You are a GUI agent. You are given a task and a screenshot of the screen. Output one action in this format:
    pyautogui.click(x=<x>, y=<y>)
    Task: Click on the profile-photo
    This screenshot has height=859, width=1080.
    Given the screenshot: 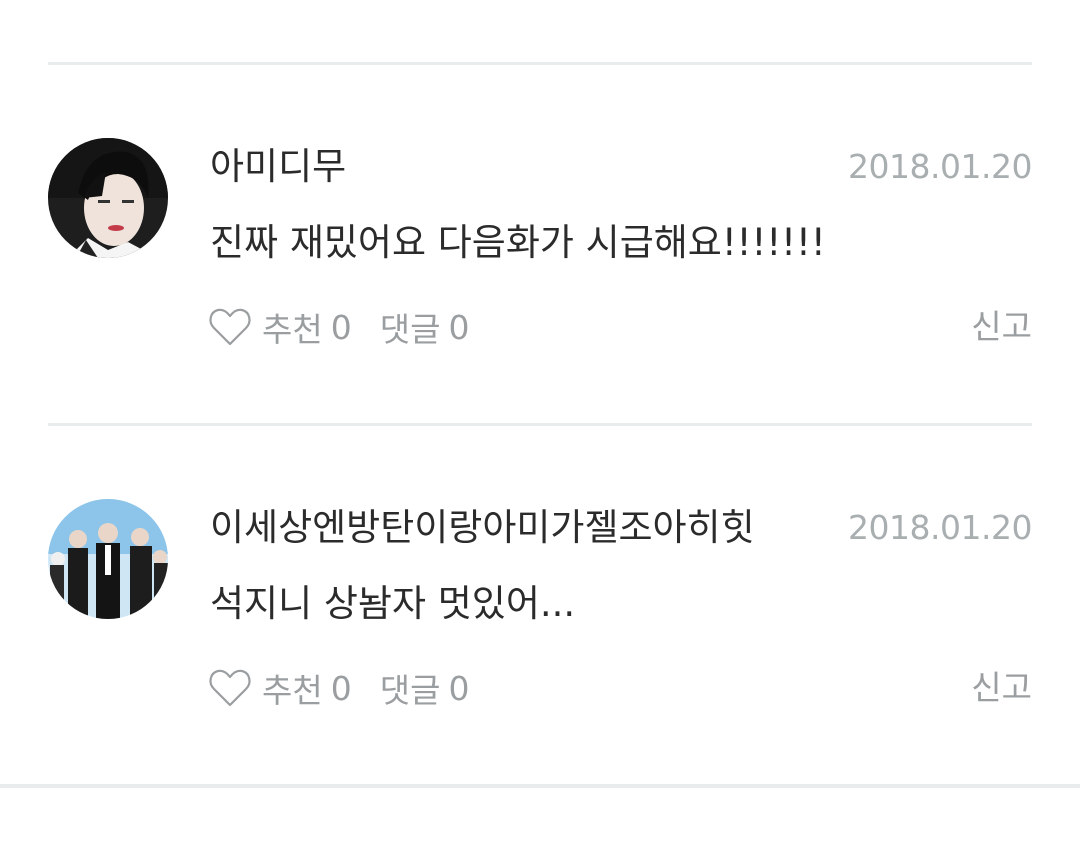 What is the action you would take?
    pyautogui.click(x=108, y=198)
    